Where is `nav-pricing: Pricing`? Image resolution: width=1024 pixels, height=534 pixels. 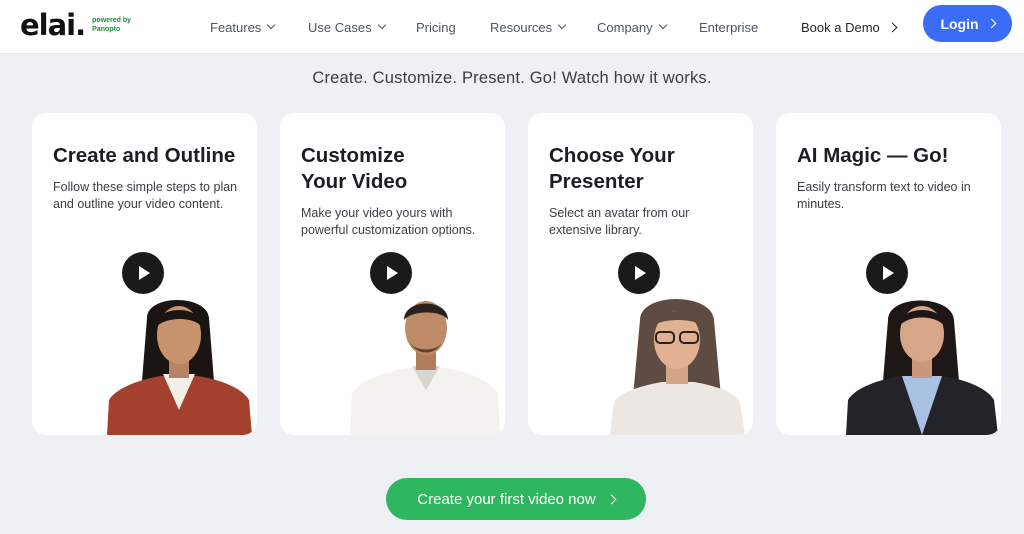
nav-pricing: Pricing is located at coordinates (436, 27).